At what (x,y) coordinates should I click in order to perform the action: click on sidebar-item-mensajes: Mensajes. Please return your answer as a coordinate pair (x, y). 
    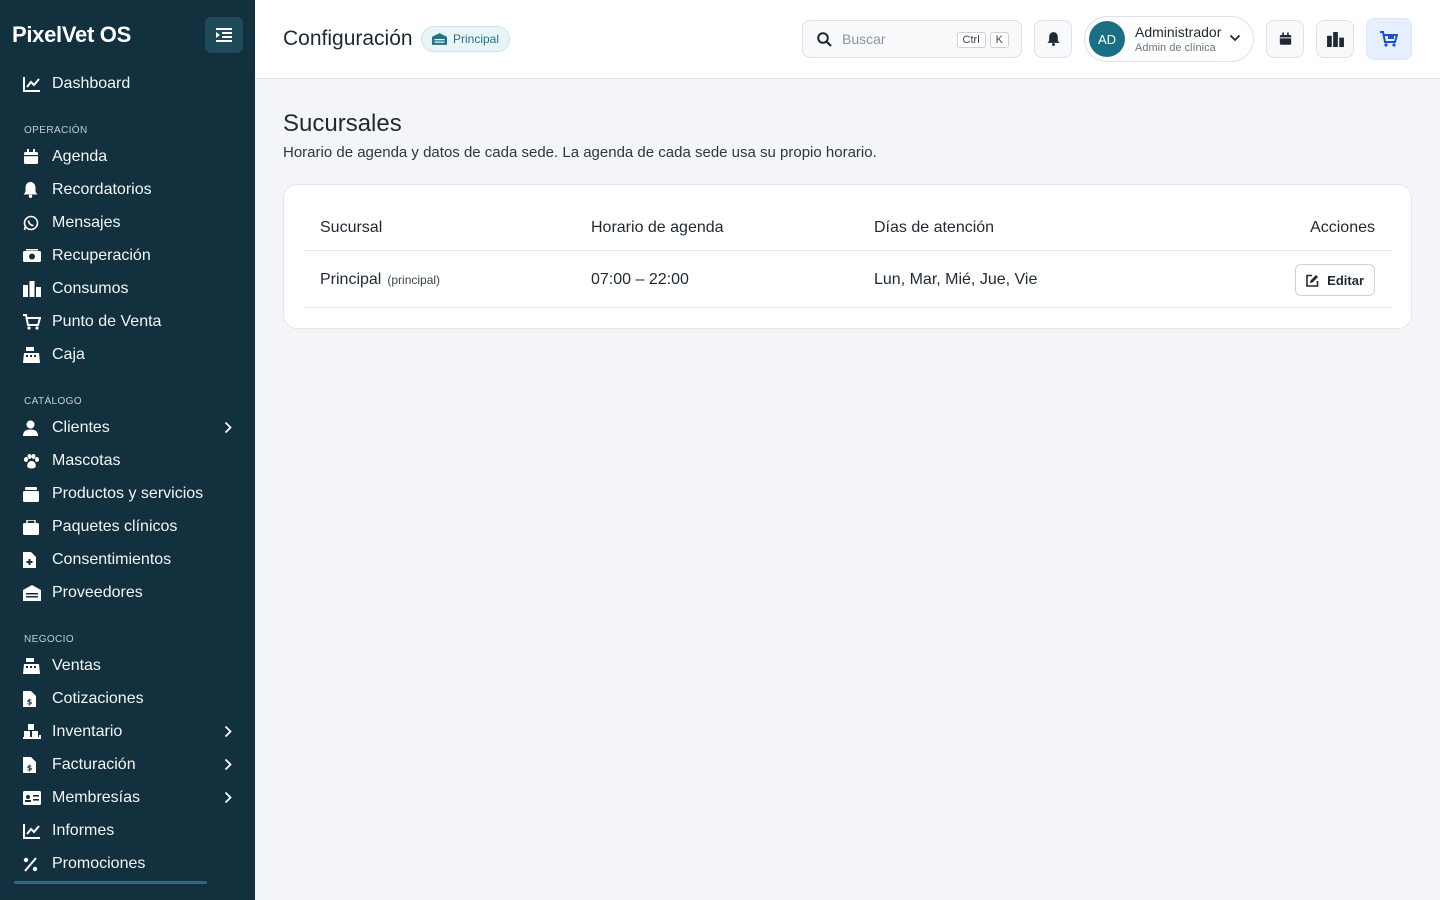
    Looking at the image, I should click on (128, 223).